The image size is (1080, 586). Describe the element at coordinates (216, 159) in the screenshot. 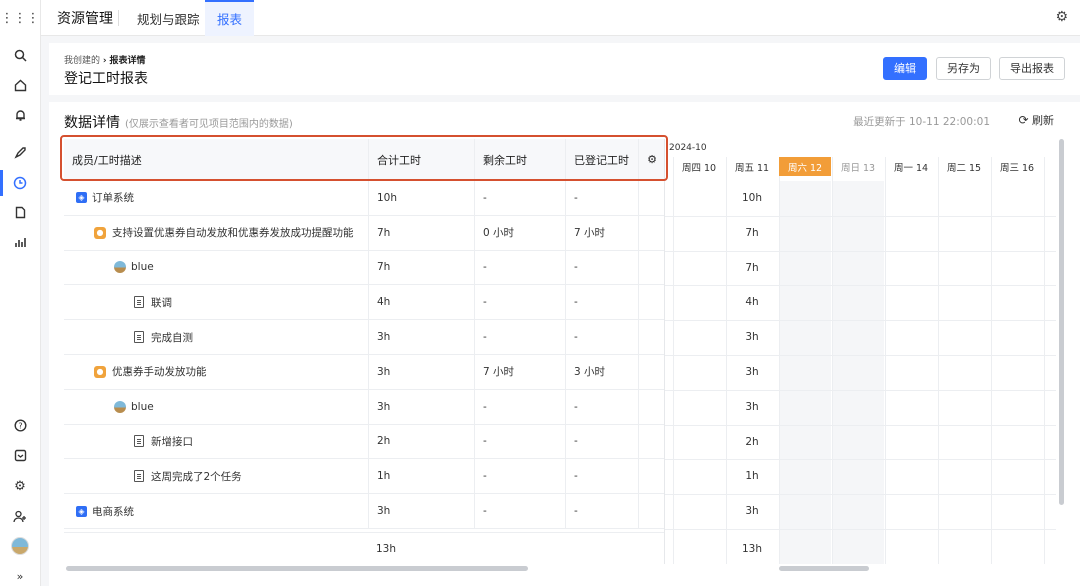

I see `col-member-description: 成员/工时描述` at that location.